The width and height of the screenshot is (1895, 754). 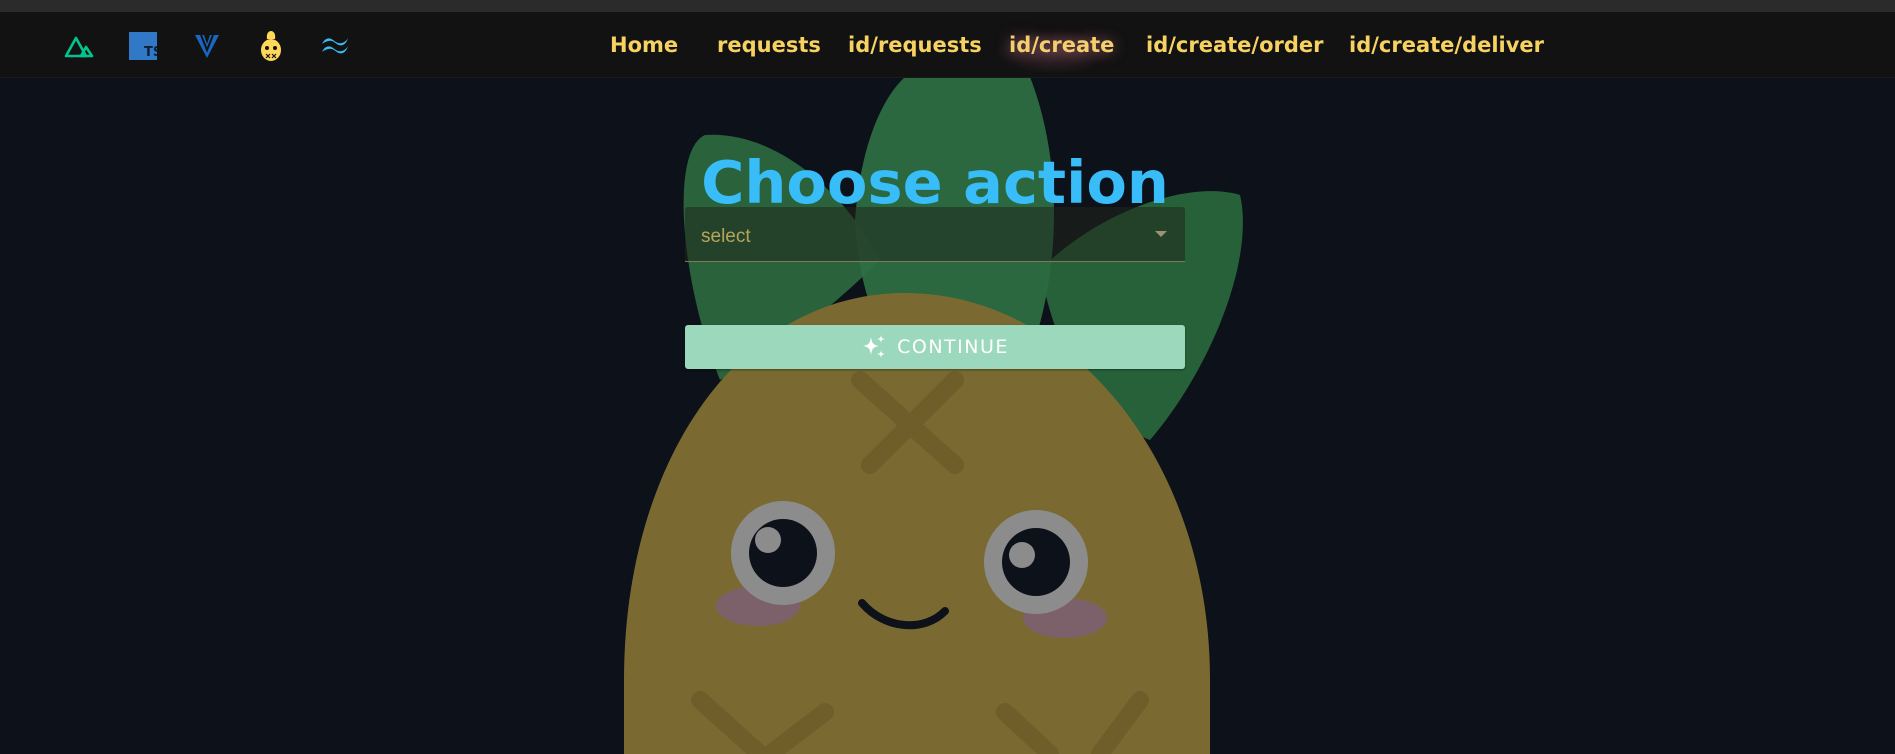 I want to click on nav-link-home: Home, so click(x=644, y=45).